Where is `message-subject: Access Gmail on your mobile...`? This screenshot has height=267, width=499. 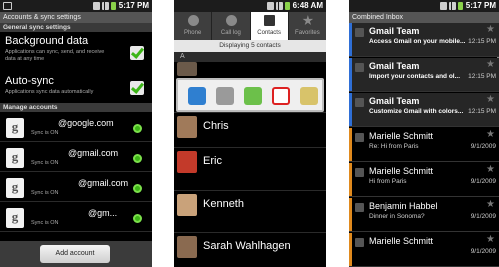
message-subject: Access Gmail on your mobile... is located at coordinates (417, 41).